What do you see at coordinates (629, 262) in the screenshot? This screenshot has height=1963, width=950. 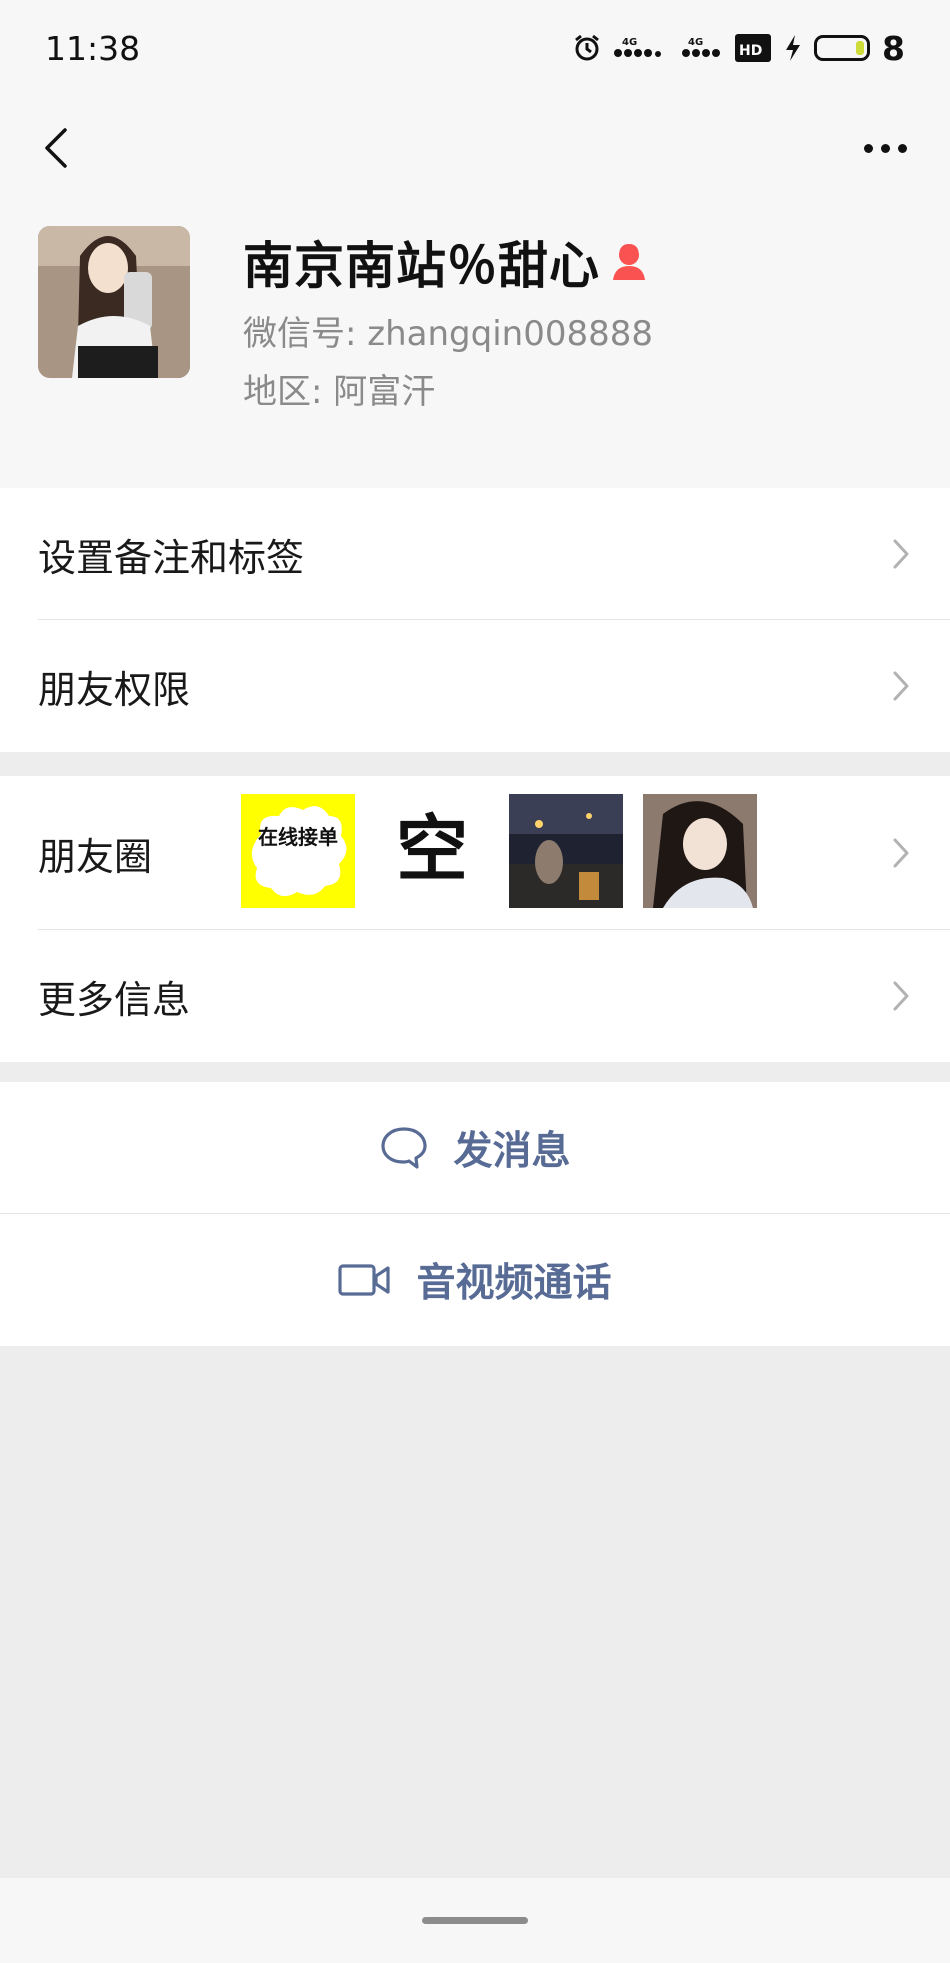 I see `female-icon` at bounding box center [629, 262].